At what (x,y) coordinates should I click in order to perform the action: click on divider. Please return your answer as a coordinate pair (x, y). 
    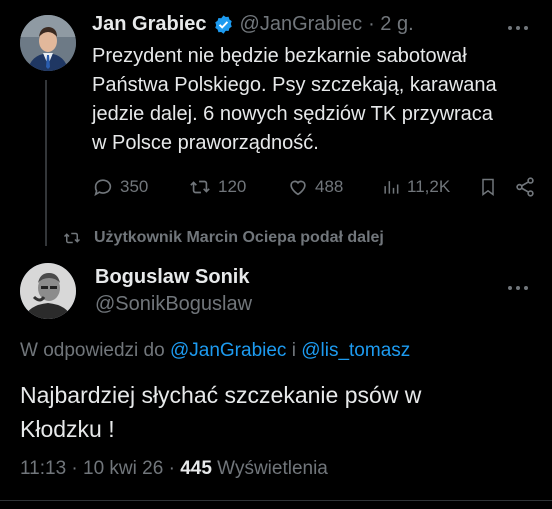
    Looking at the image, I should click on (276, 500).